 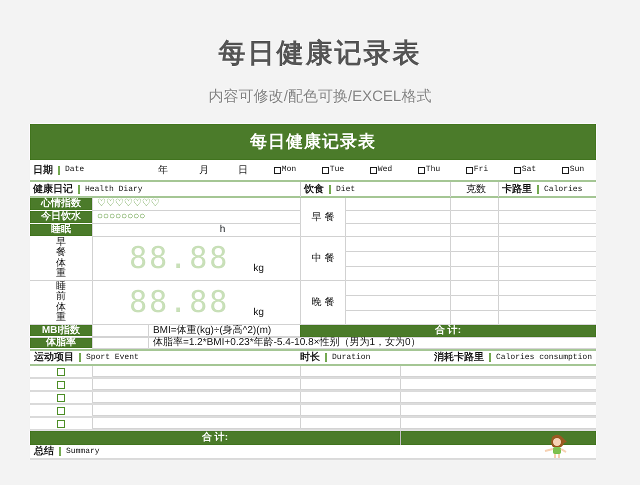 I want to click on weekday-label: Wed, so click(x=385, y=170).